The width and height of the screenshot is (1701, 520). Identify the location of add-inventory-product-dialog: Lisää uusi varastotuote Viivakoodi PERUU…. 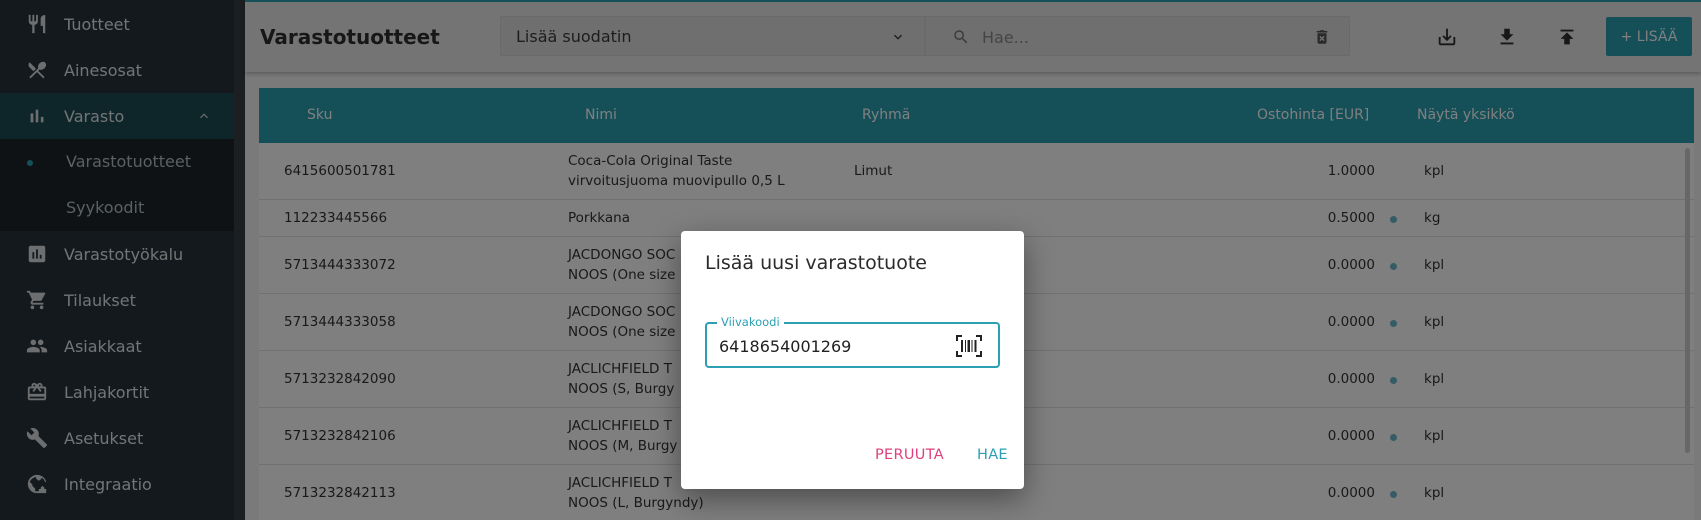
(852, 360).